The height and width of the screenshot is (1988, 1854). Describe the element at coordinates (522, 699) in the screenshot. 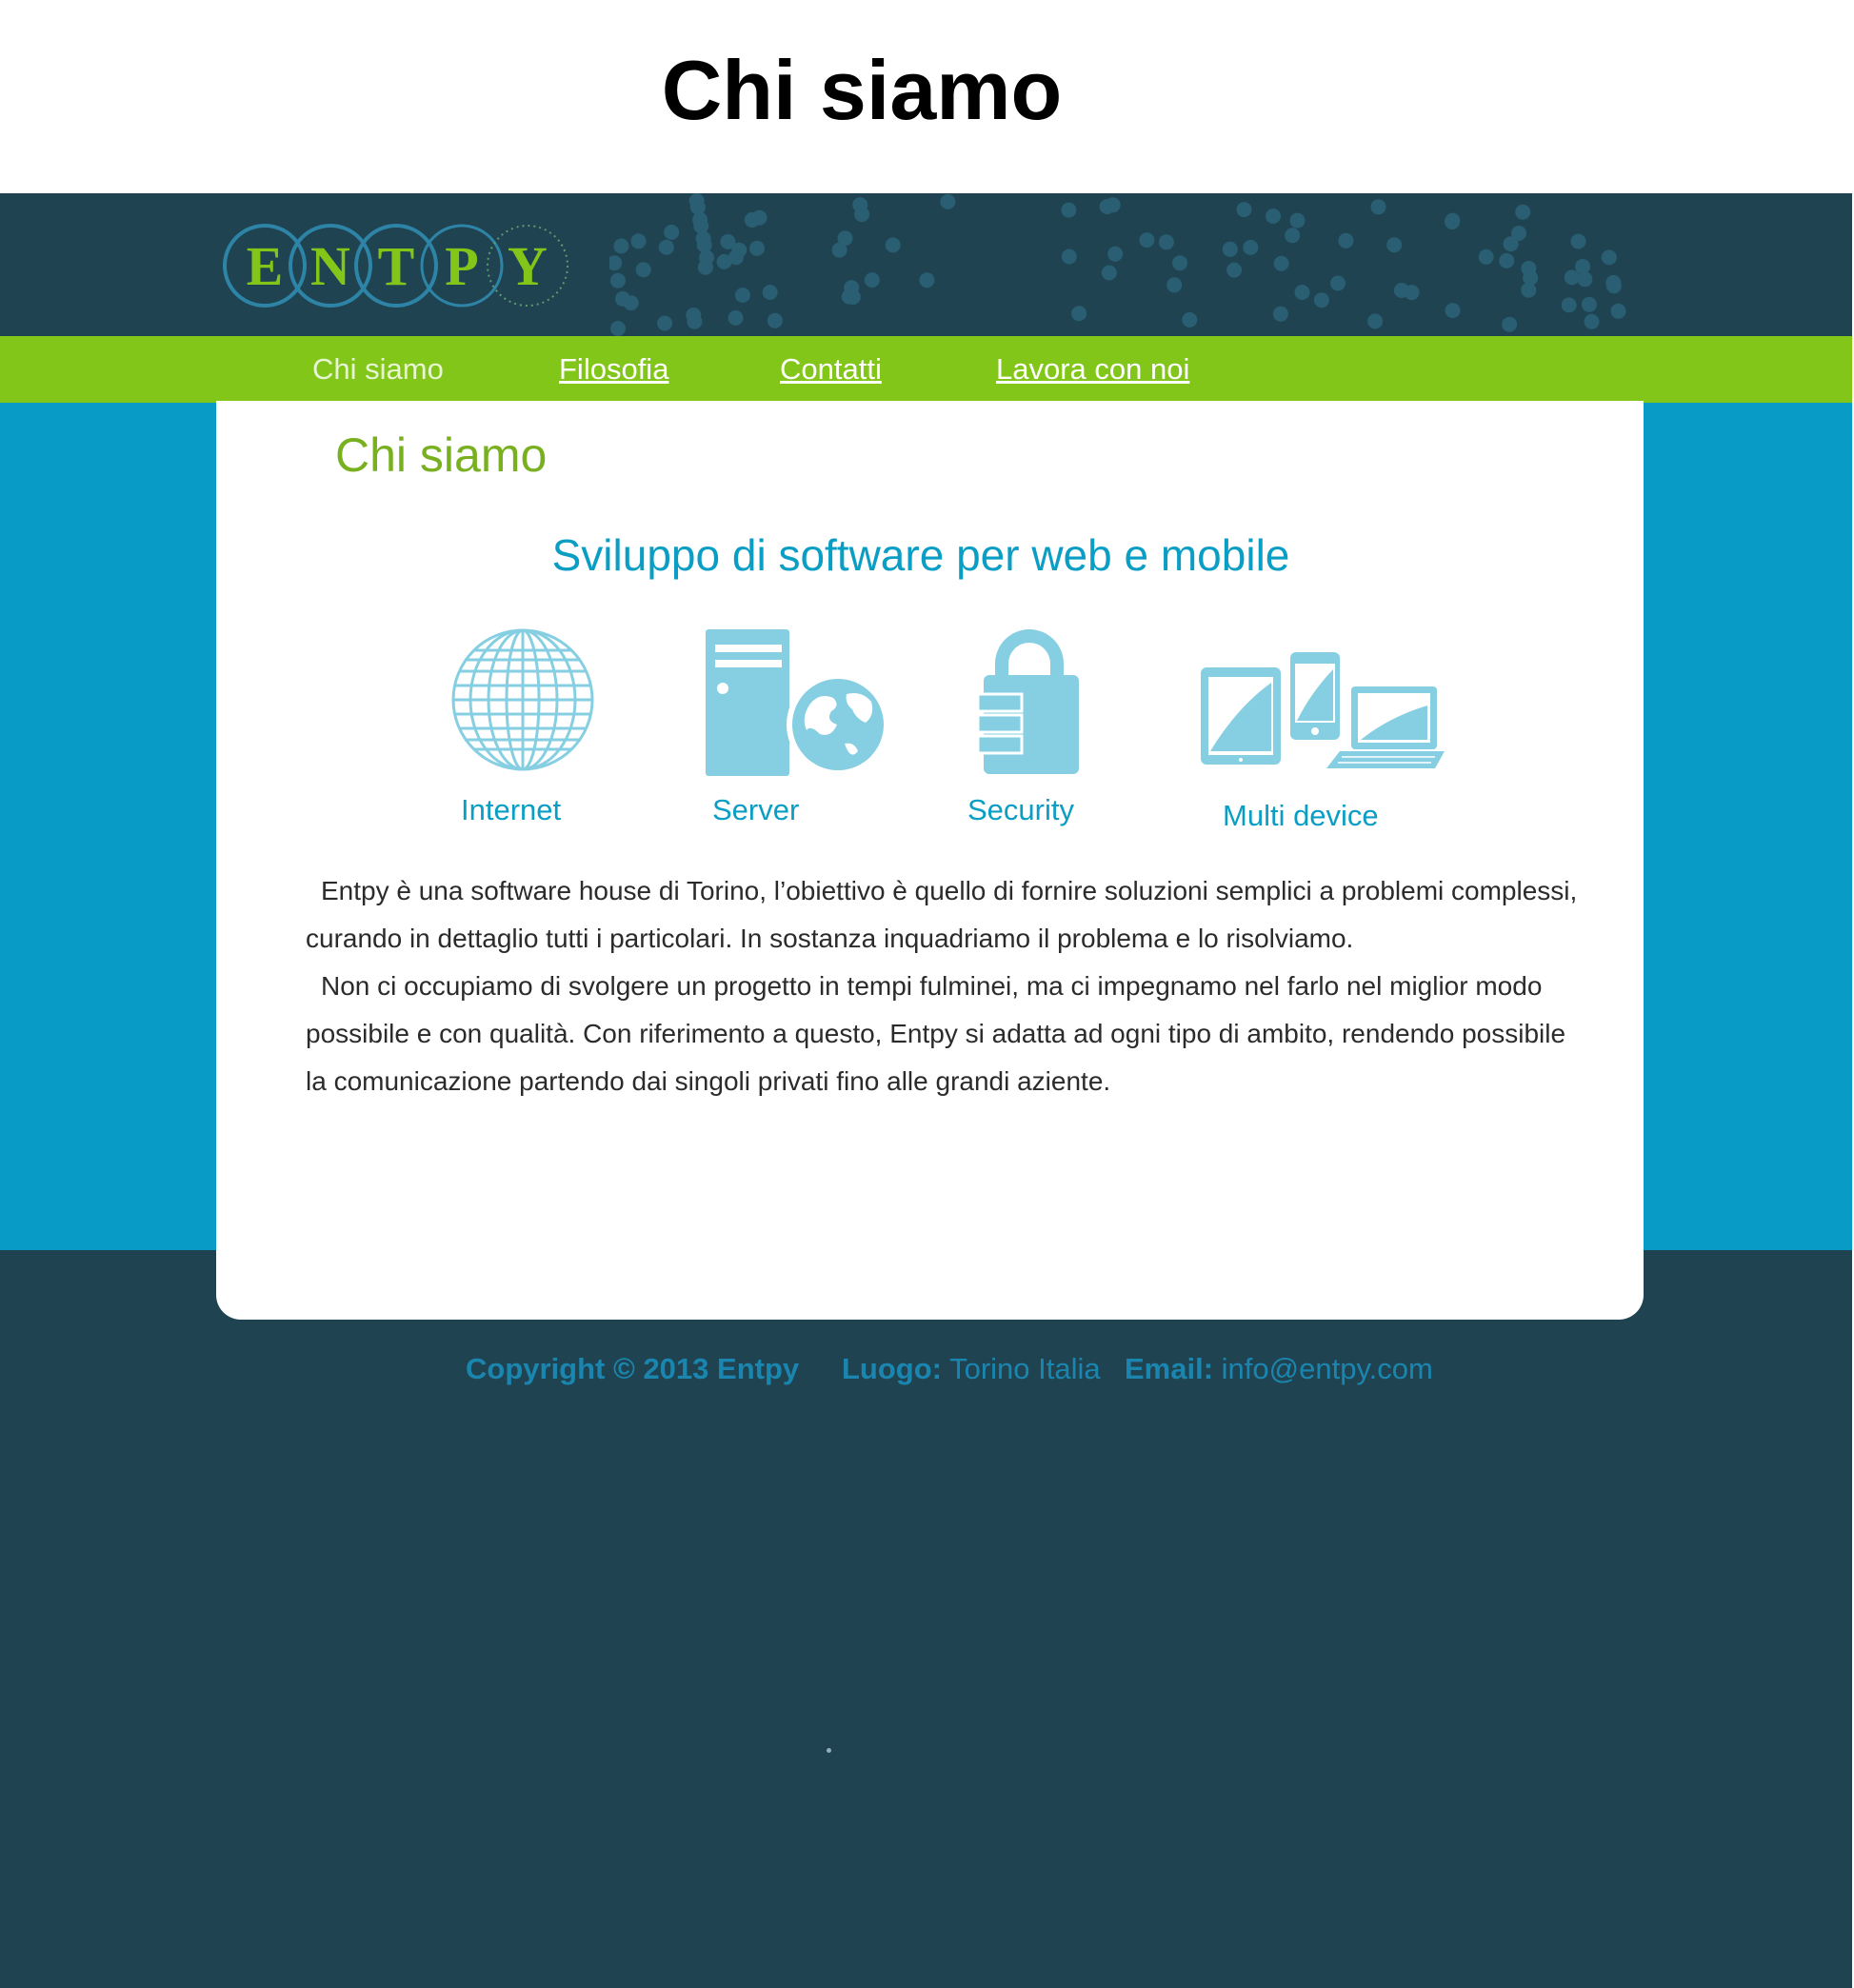

I see `globe-icon` at that location.